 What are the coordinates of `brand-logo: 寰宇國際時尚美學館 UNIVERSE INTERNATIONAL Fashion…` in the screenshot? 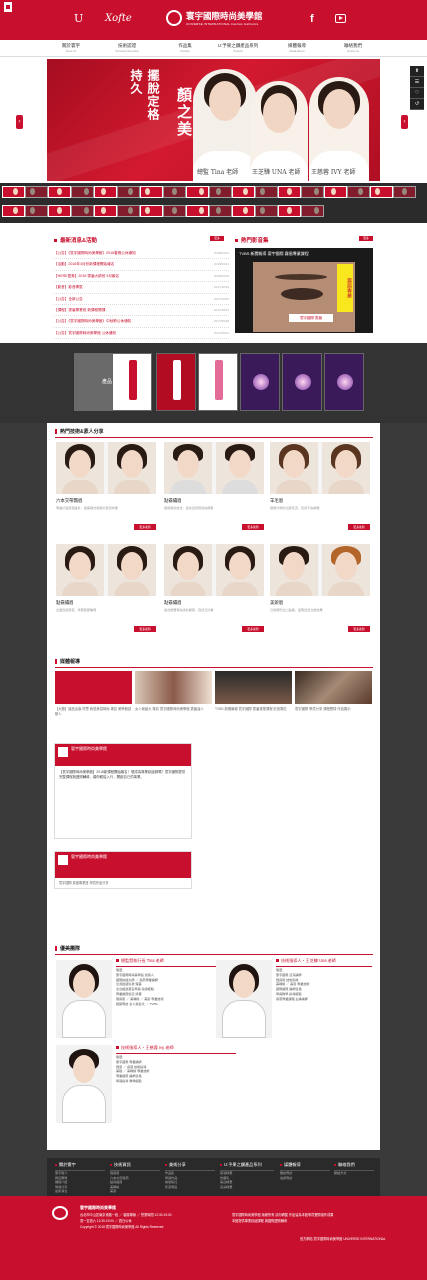 It's located at (221, 20).